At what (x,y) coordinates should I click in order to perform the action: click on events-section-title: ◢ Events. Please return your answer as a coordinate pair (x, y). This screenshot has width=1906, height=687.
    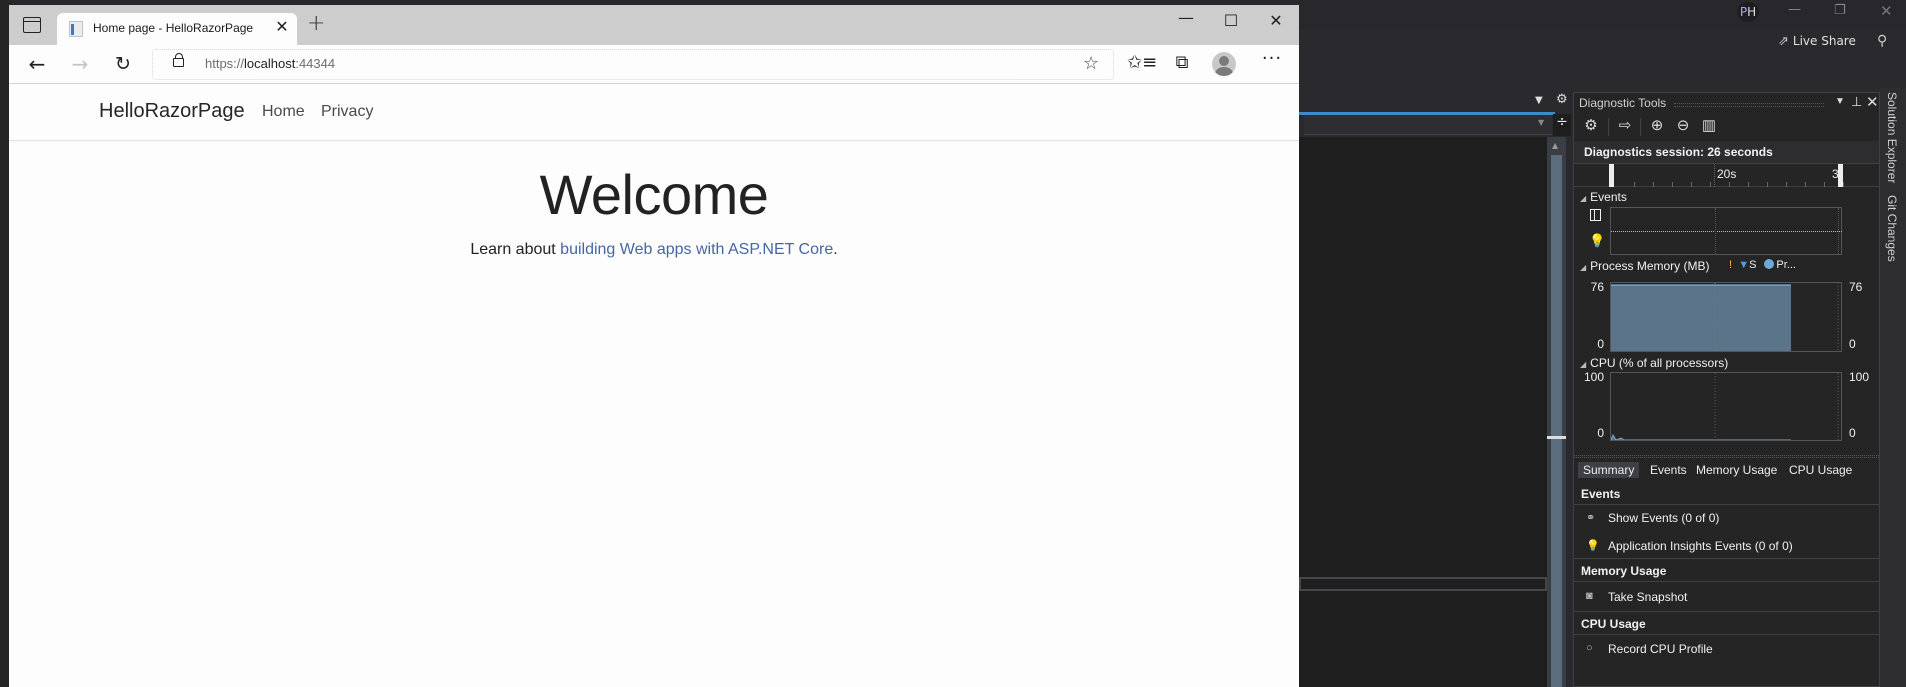
    Looking at the image, I should click on (1603, 197).